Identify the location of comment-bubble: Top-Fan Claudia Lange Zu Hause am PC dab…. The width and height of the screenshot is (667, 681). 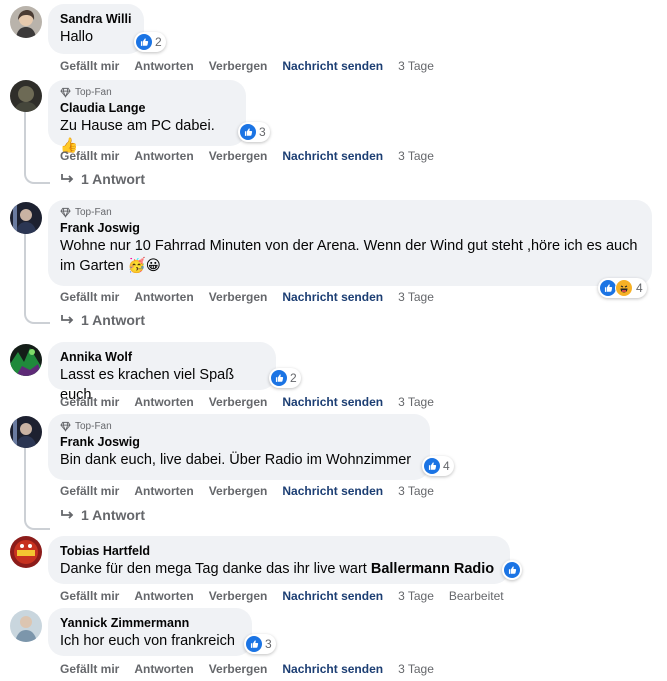
(147, 117).